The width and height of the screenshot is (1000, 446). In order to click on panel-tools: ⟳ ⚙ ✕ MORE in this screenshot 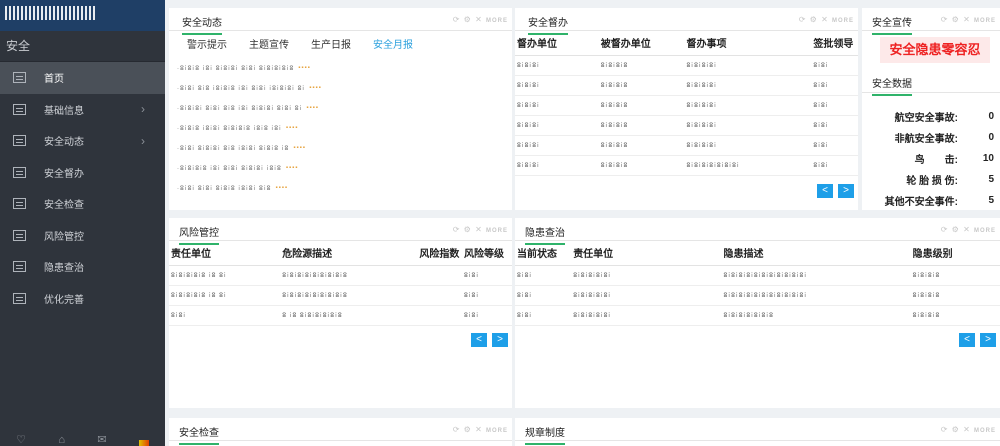, I will do `click(480, 429)`.